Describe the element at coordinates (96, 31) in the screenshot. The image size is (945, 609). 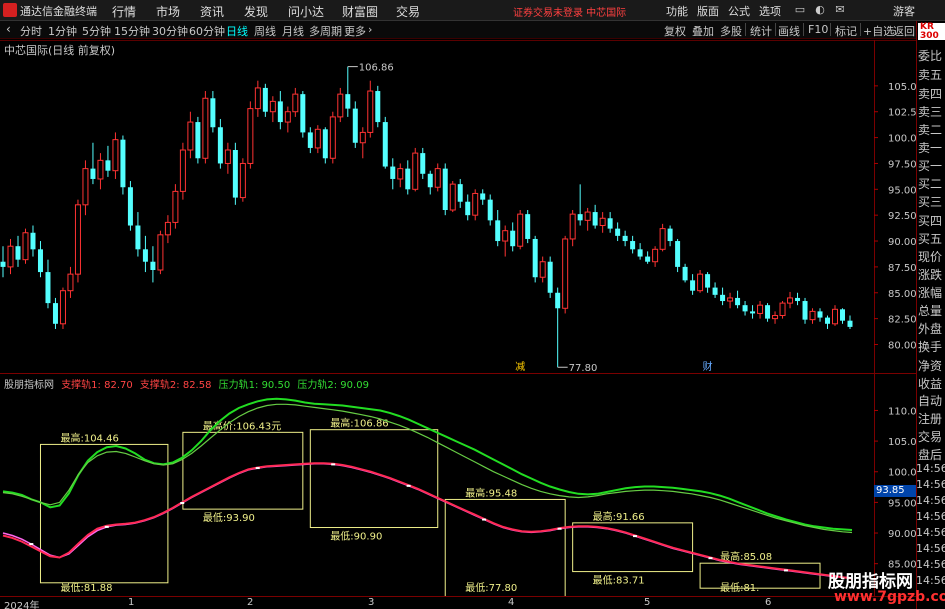
I see `tab-5min: 5分钟` at that location.